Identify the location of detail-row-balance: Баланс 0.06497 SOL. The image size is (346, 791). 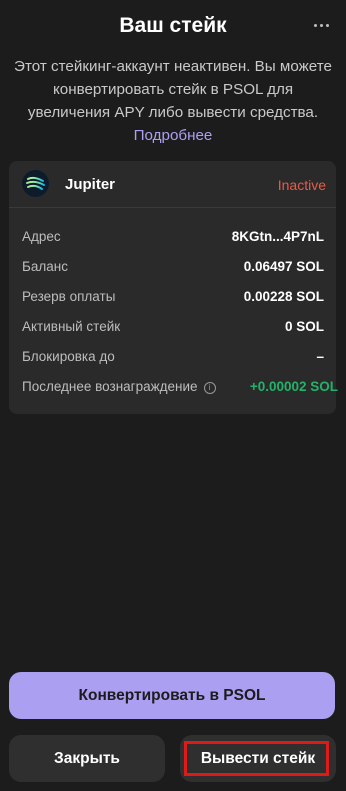
(173, 268).